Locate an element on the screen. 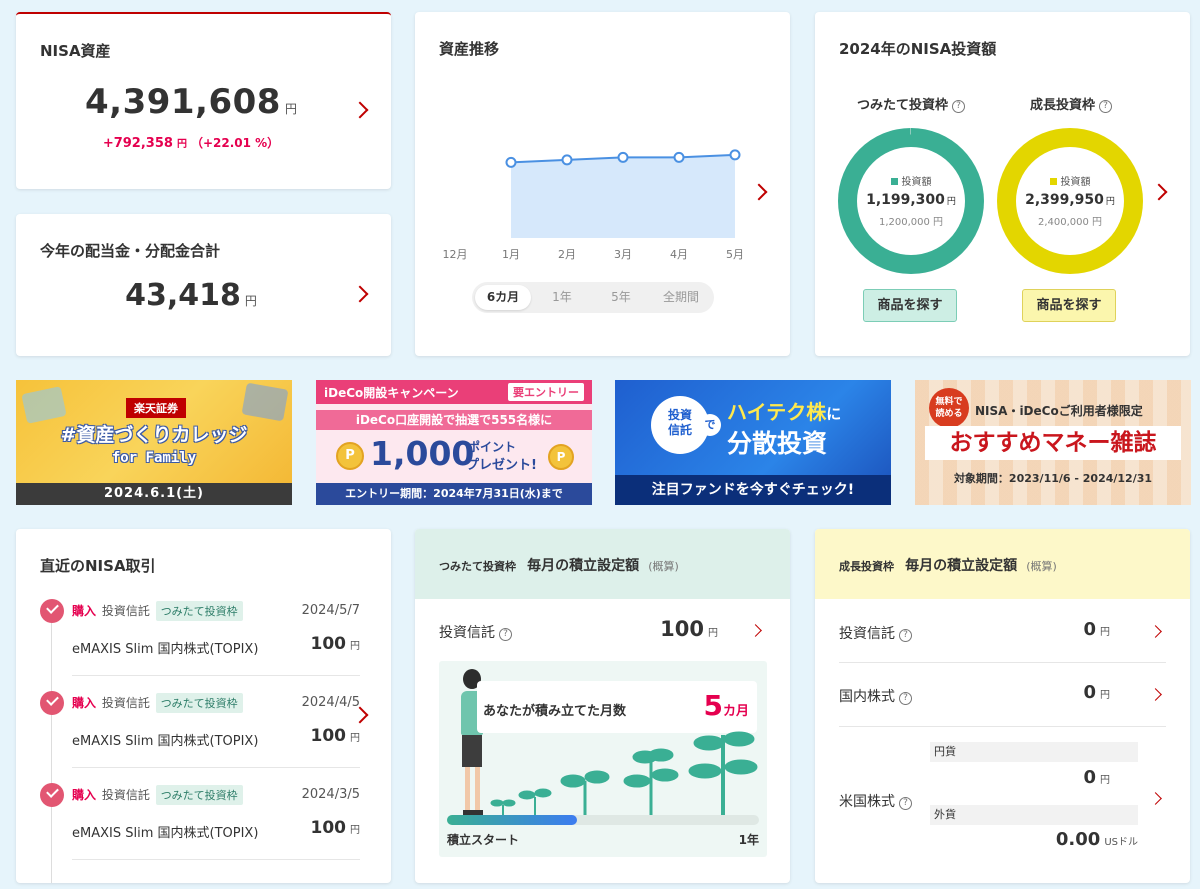 This screenshot has height=889, width=1200. us-jpy-amount: 0円 is located at coordinates (1096, 777).